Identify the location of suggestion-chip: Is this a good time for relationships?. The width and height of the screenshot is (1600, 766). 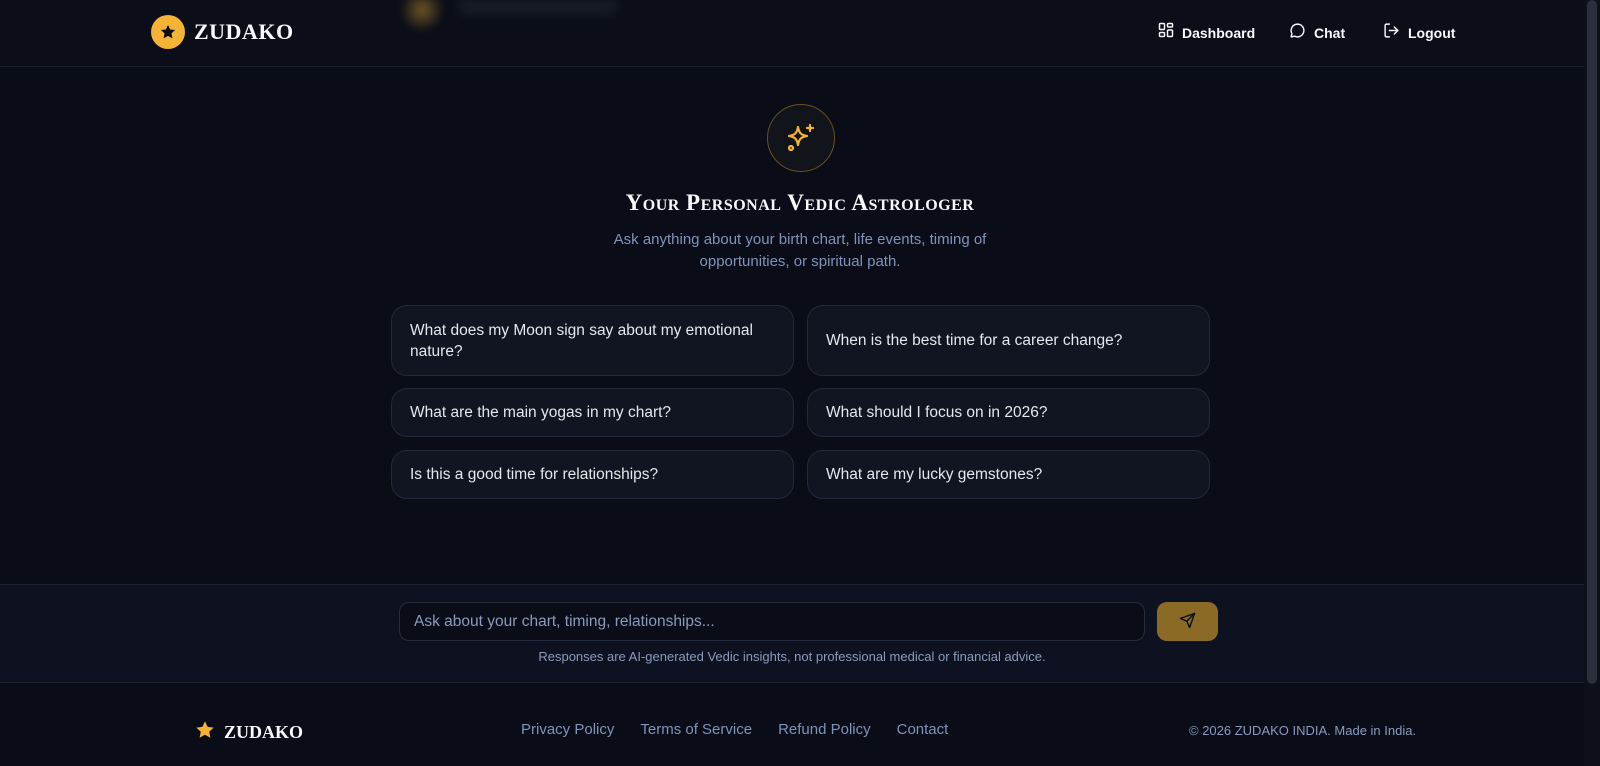
(592, 474).